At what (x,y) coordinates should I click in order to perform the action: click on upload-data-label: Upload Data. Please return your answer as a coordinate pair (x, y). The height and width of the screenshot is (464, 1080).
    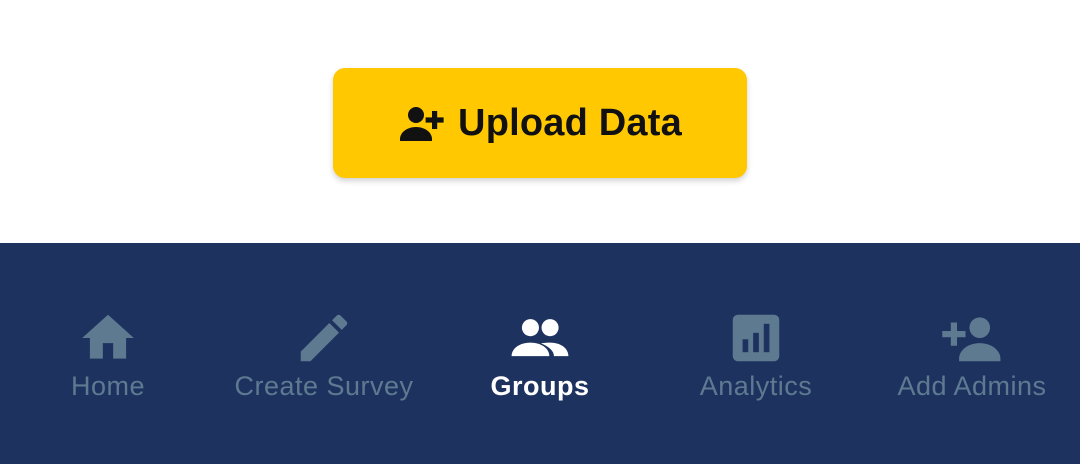
    Looking at the image, I should click on (570, 122).